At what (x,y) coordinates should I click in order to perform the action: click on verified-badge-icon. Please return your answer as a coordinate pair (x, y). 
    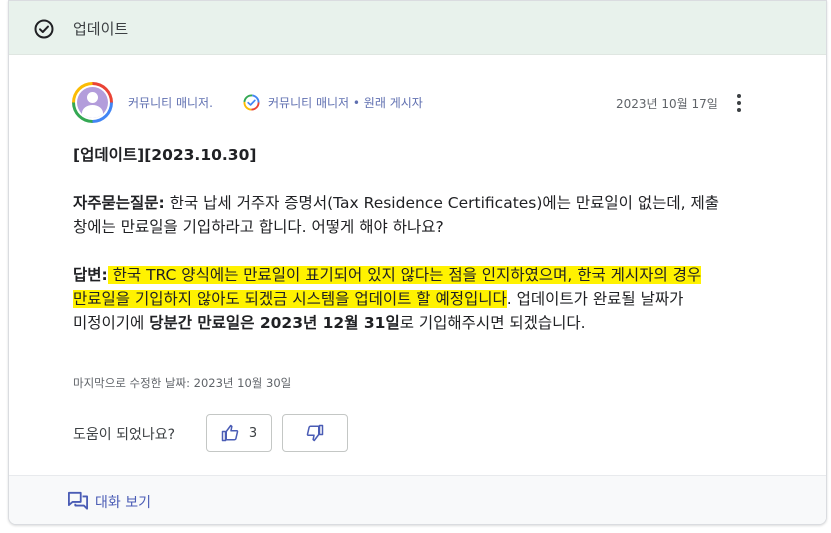
    Looking at the image, I should click on (251, 102).